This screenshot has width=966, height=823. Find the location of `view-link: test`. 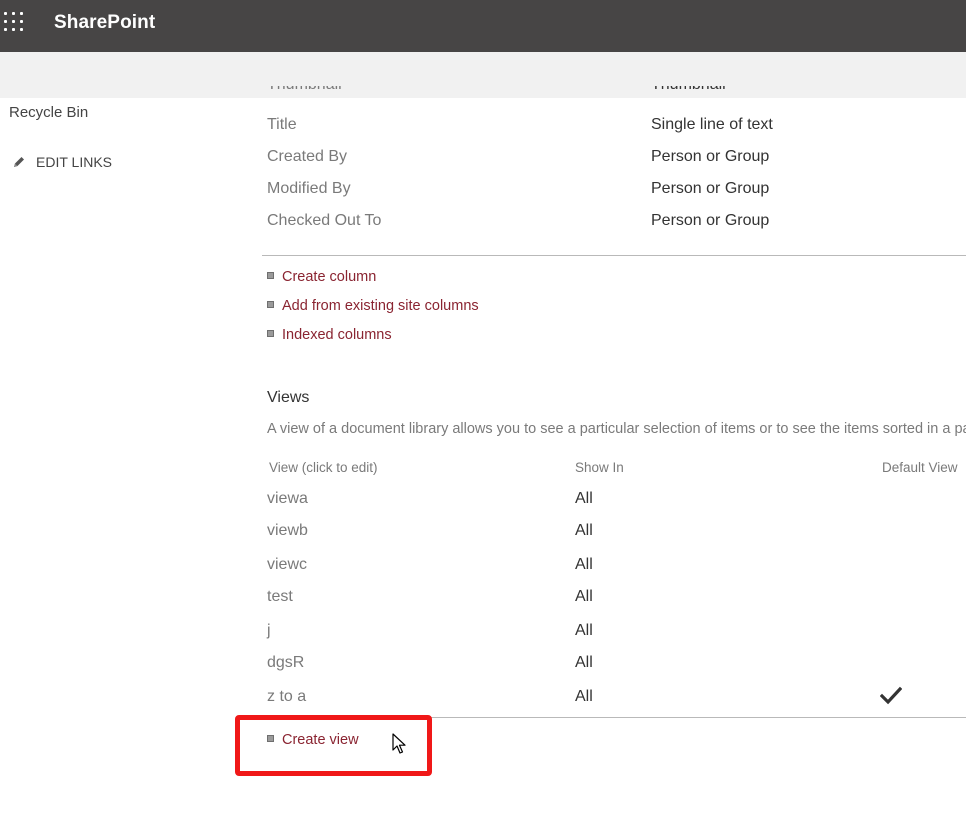

view-link: test is located at coordinates (280, 597).